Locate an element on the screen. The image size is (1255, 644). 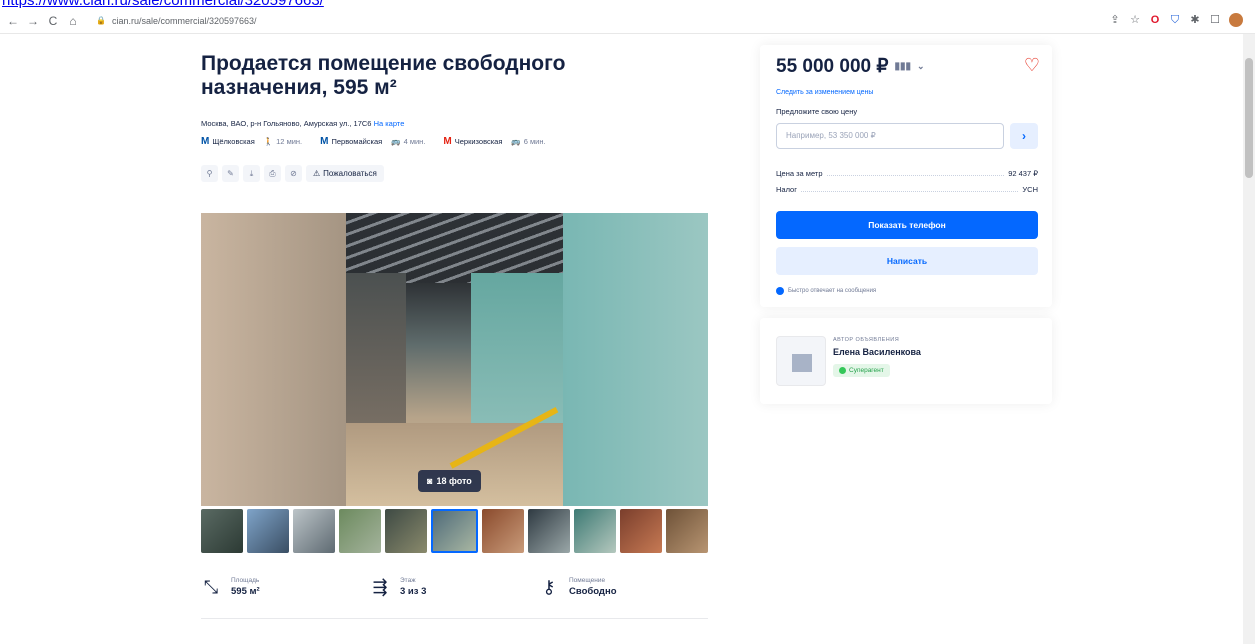
tax-value: УСН is located at coordinates (1030, 189).